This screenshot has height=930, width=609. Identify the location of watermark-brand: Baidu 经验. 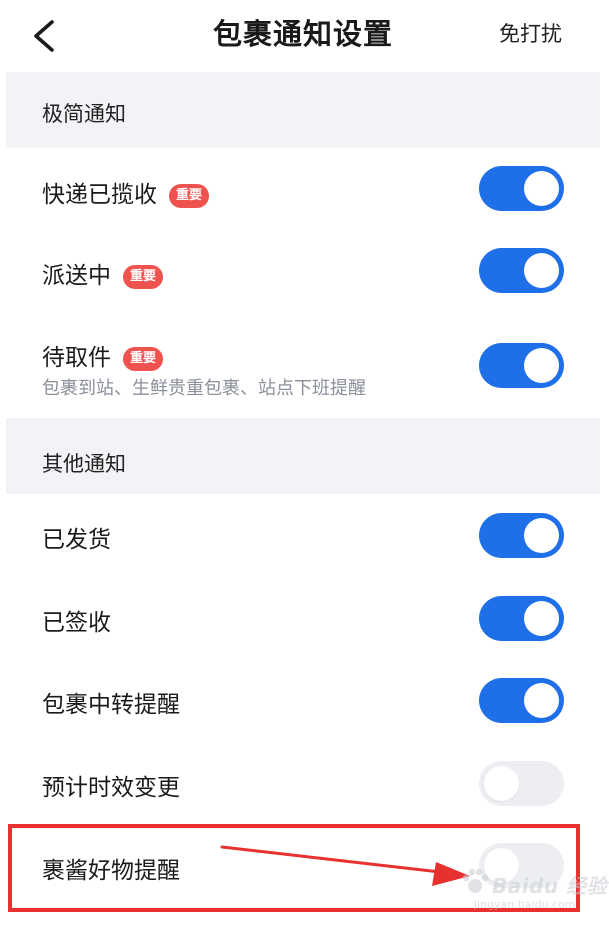
(550, 886).